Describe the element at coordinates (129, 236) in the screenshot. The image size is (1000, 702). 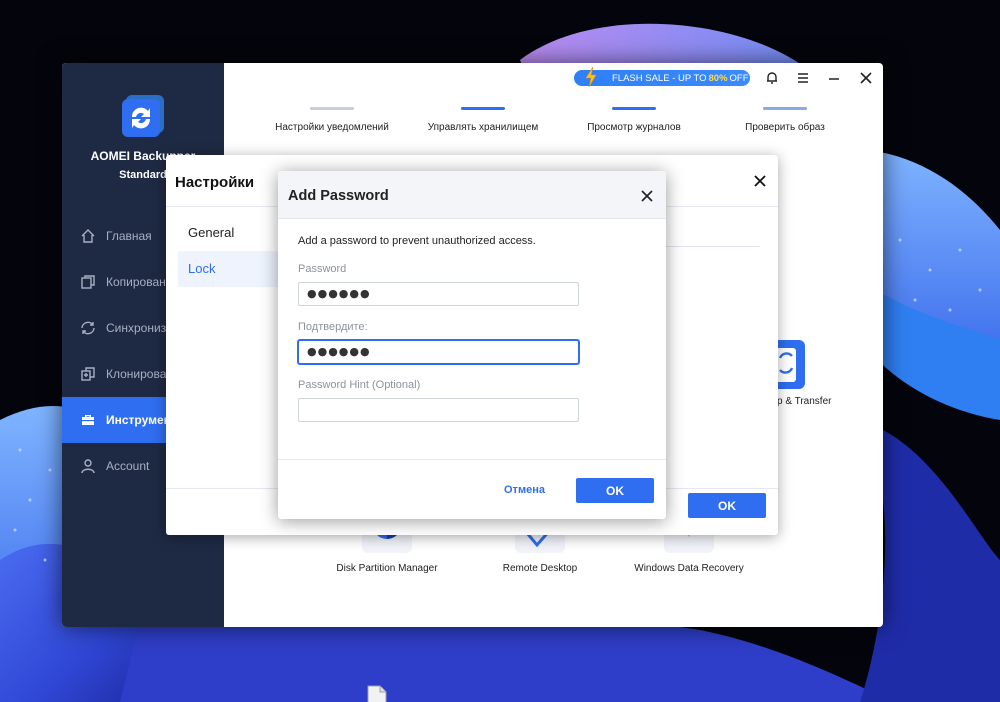
I see `sidebar-item-label: Главная` at that location.